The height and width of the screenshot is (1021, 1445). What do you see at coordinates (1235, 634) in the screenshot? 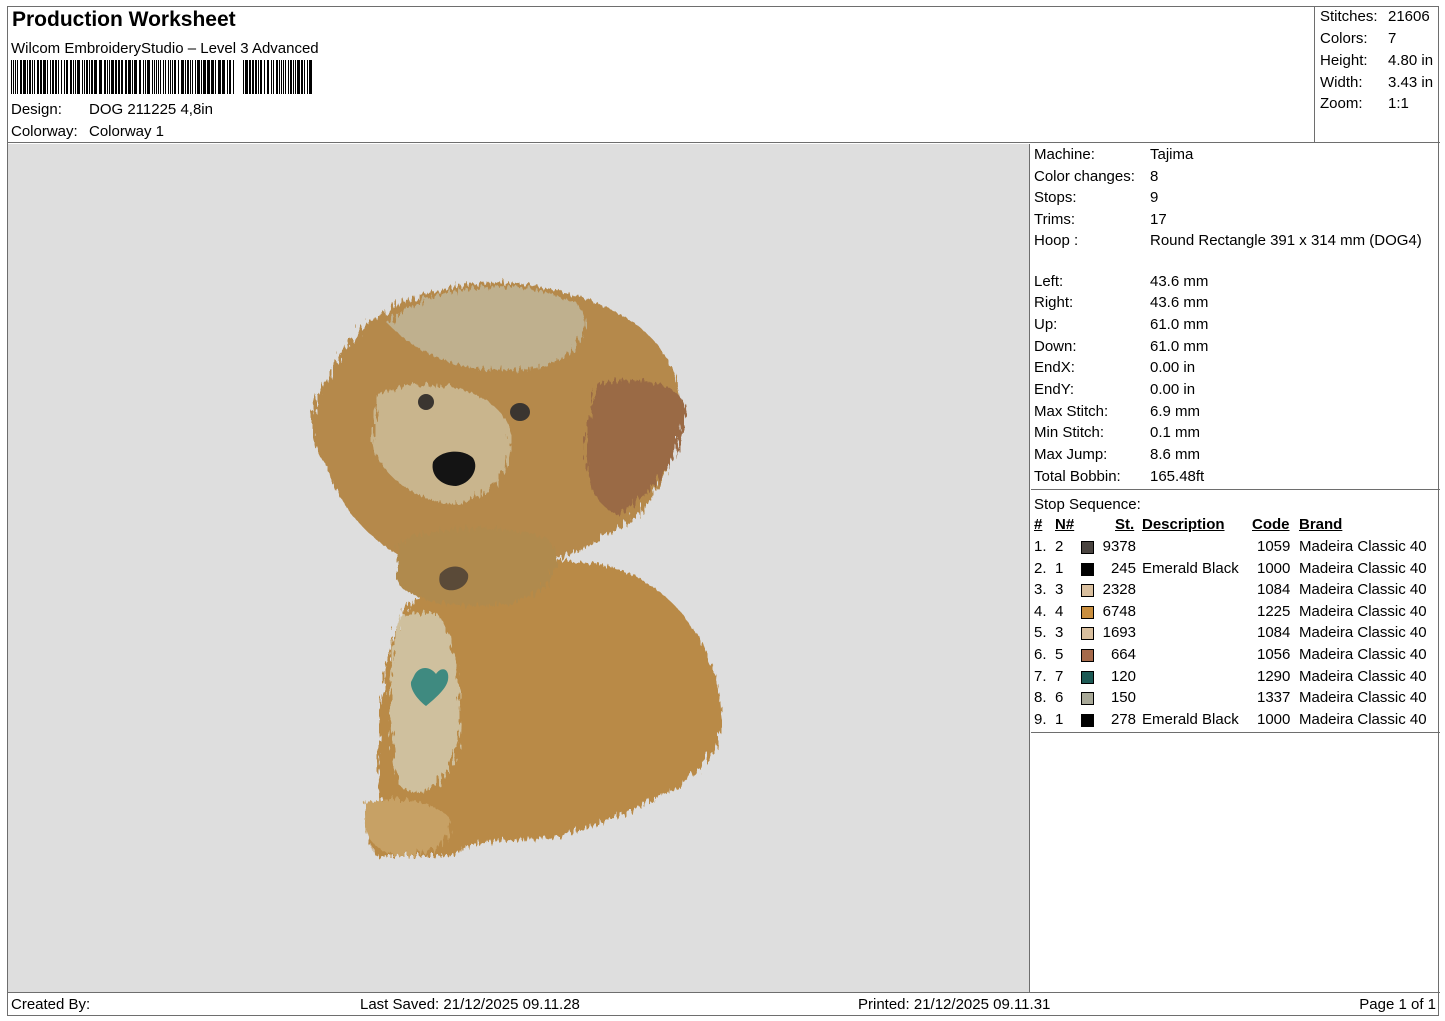
I see `table-row: 5. 3 1693 1084 Madeira Classic 40` at bounding box center [1235, 634].